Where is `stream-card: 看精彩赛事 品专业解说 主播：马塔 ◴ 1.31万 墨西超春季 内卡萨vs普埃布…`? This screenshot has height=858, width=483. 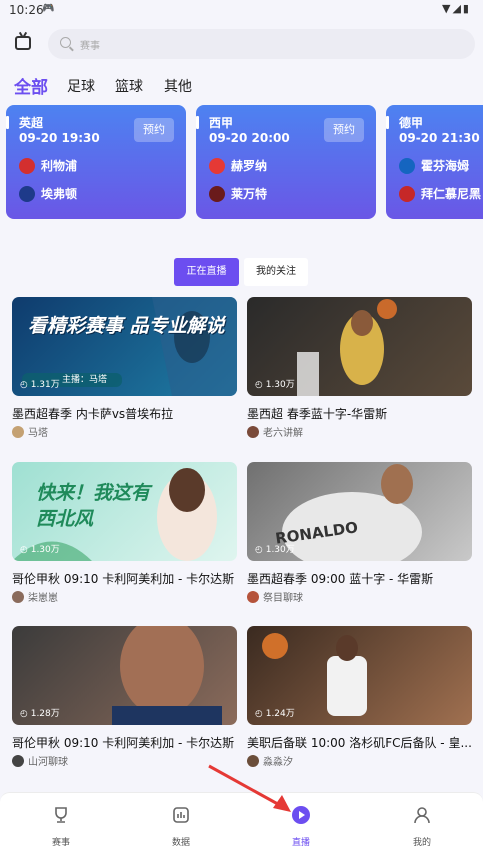
stream-card: 看精彩赛事 品专业解说 主播：马塔 ◴ 1.31万 墨西超春季 内卡萨vs普埃布… is located at coordinates (124, 372).